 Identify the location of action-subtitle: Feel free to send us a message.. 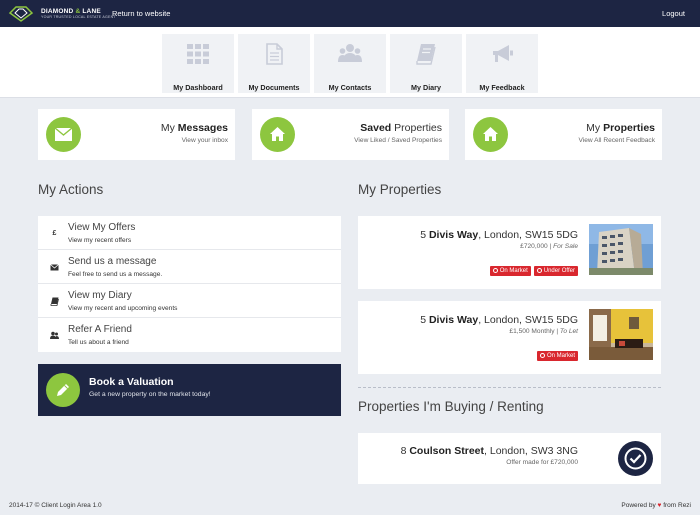
(115, 274).